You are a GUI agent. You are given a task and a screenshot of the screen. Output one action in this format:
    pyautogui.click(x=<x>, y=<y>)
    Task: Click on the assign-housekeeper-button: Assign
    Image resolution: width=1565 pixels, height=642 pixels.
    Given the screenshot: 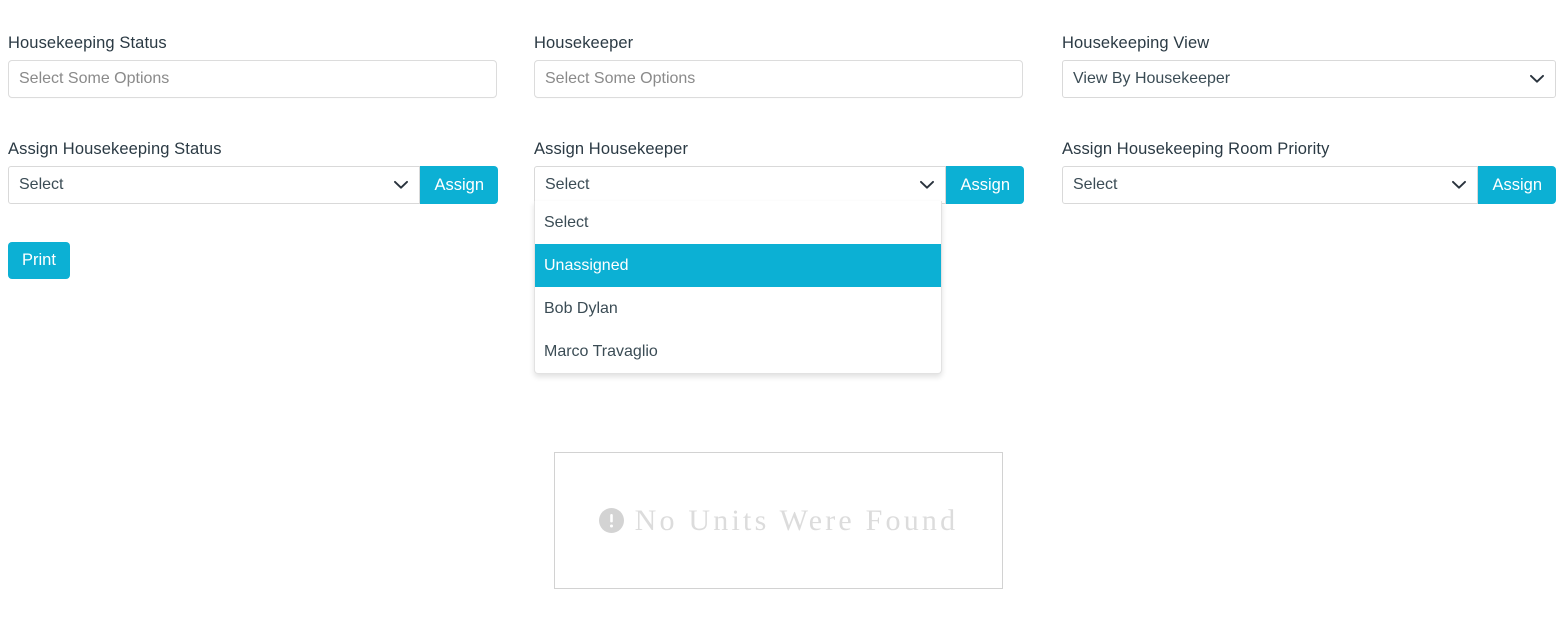 What is the action you would take?
    pyautogui.click(x=985, y=185)
    